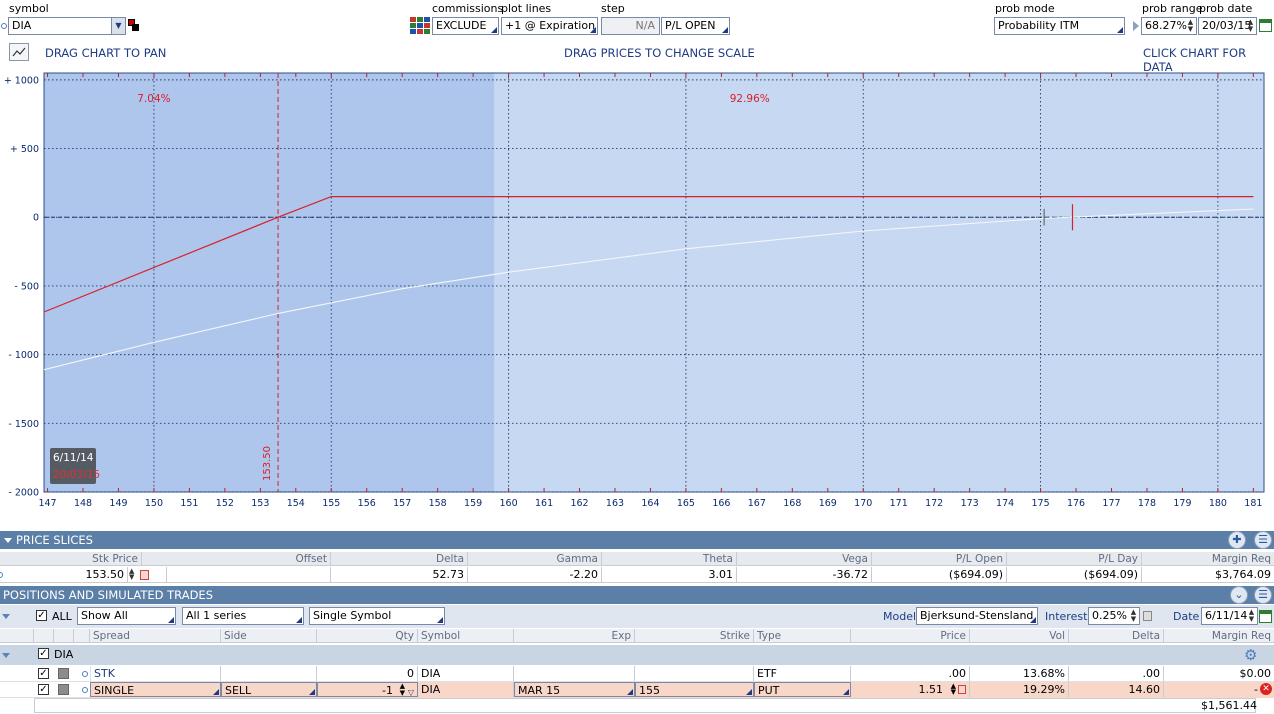 This screenshot has height=714, width=1274. What do you see at coordinates (21, 80) in the screenshot?
I see `y-tick-label: + 1000` at bounding box center [21, 80].